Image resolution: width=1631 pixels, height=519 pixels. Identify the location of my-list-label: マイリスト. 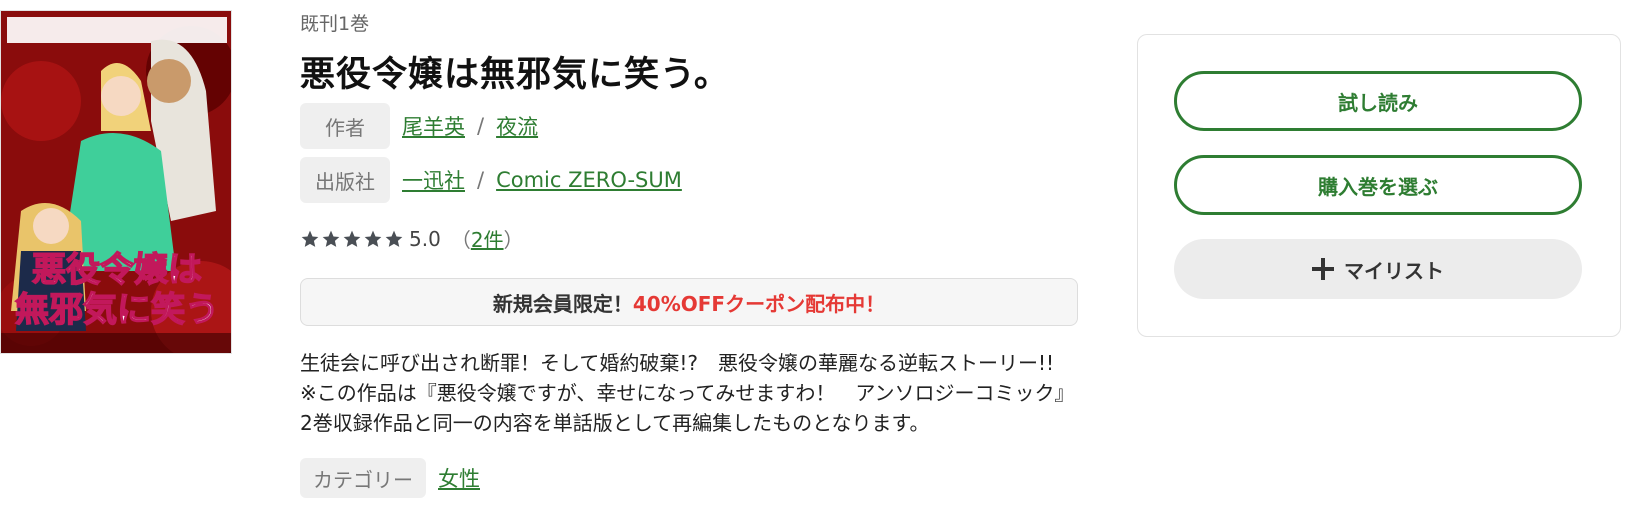
(1394, 270).